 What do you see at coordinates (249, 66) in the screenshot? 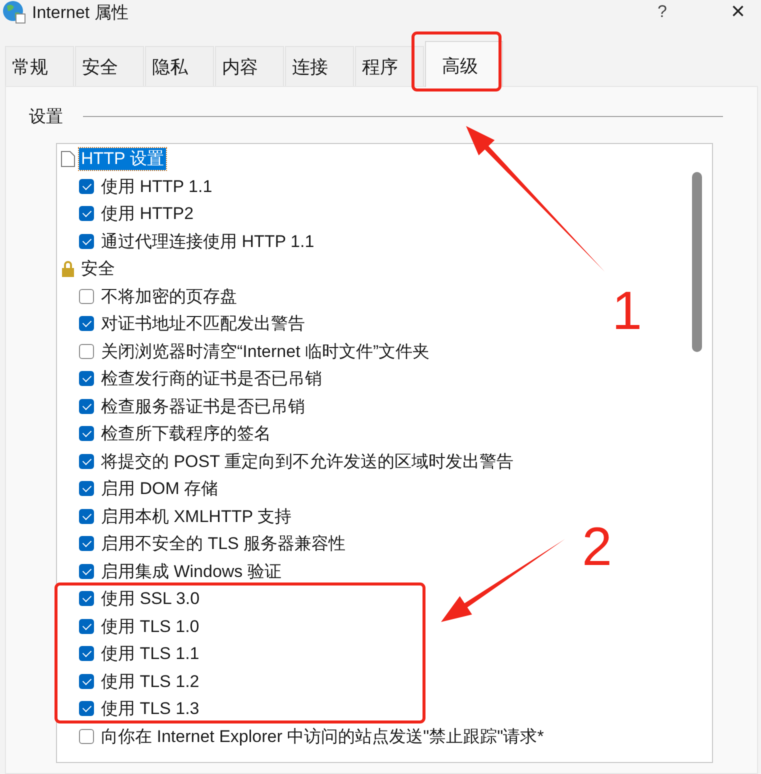
I see `tab: 内容` at bounding box center [249, 66].